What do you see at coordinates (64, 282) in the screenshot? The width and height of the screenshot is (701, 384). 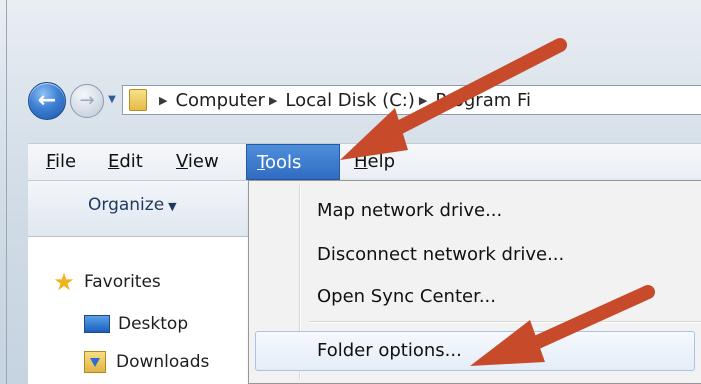 I see `star-icon: ★` at bounding box center [64, 282].